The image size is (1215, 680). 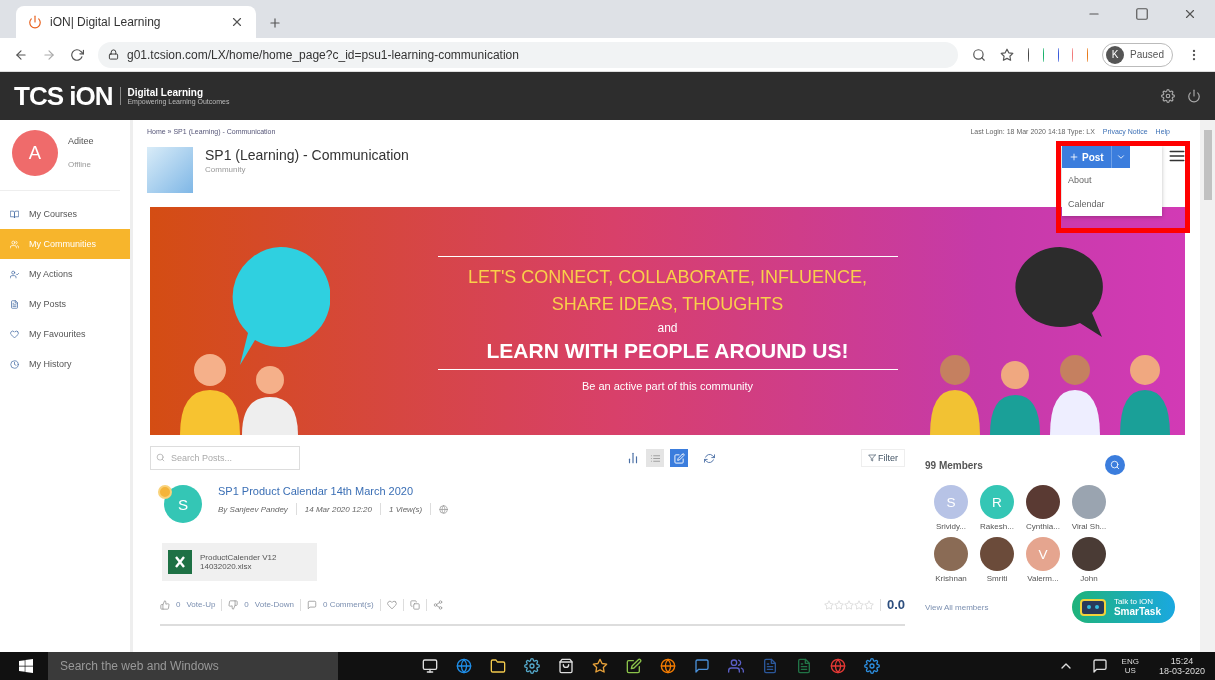 I want to click on task-view-icon, so click(x=430, y=666).